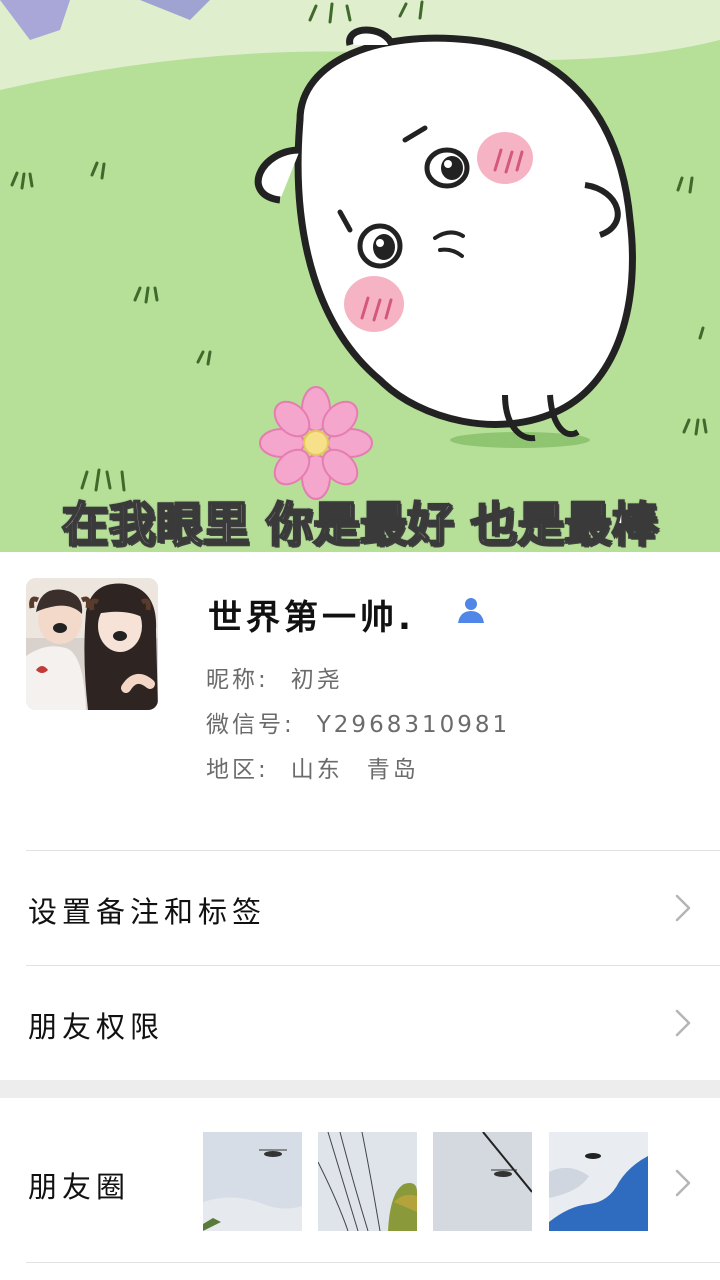 This screenshot has width=720, height=1280. What do you see at coordinates (79, 1187) in the screenshot?
I see `moments-label: 朋友圈` at bounding box center [79, 1187].